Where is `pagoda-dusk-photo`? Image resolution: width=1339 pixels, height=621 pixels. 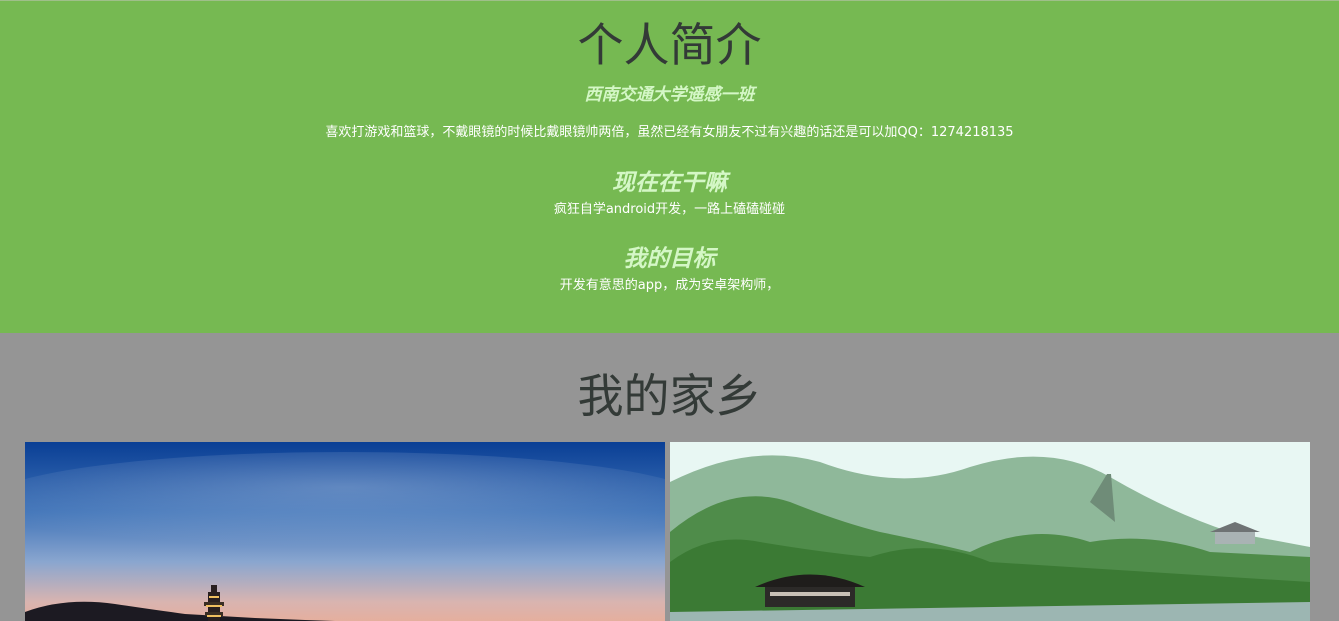 pagoda-dusk-photo is located at coordinates (345, 531).